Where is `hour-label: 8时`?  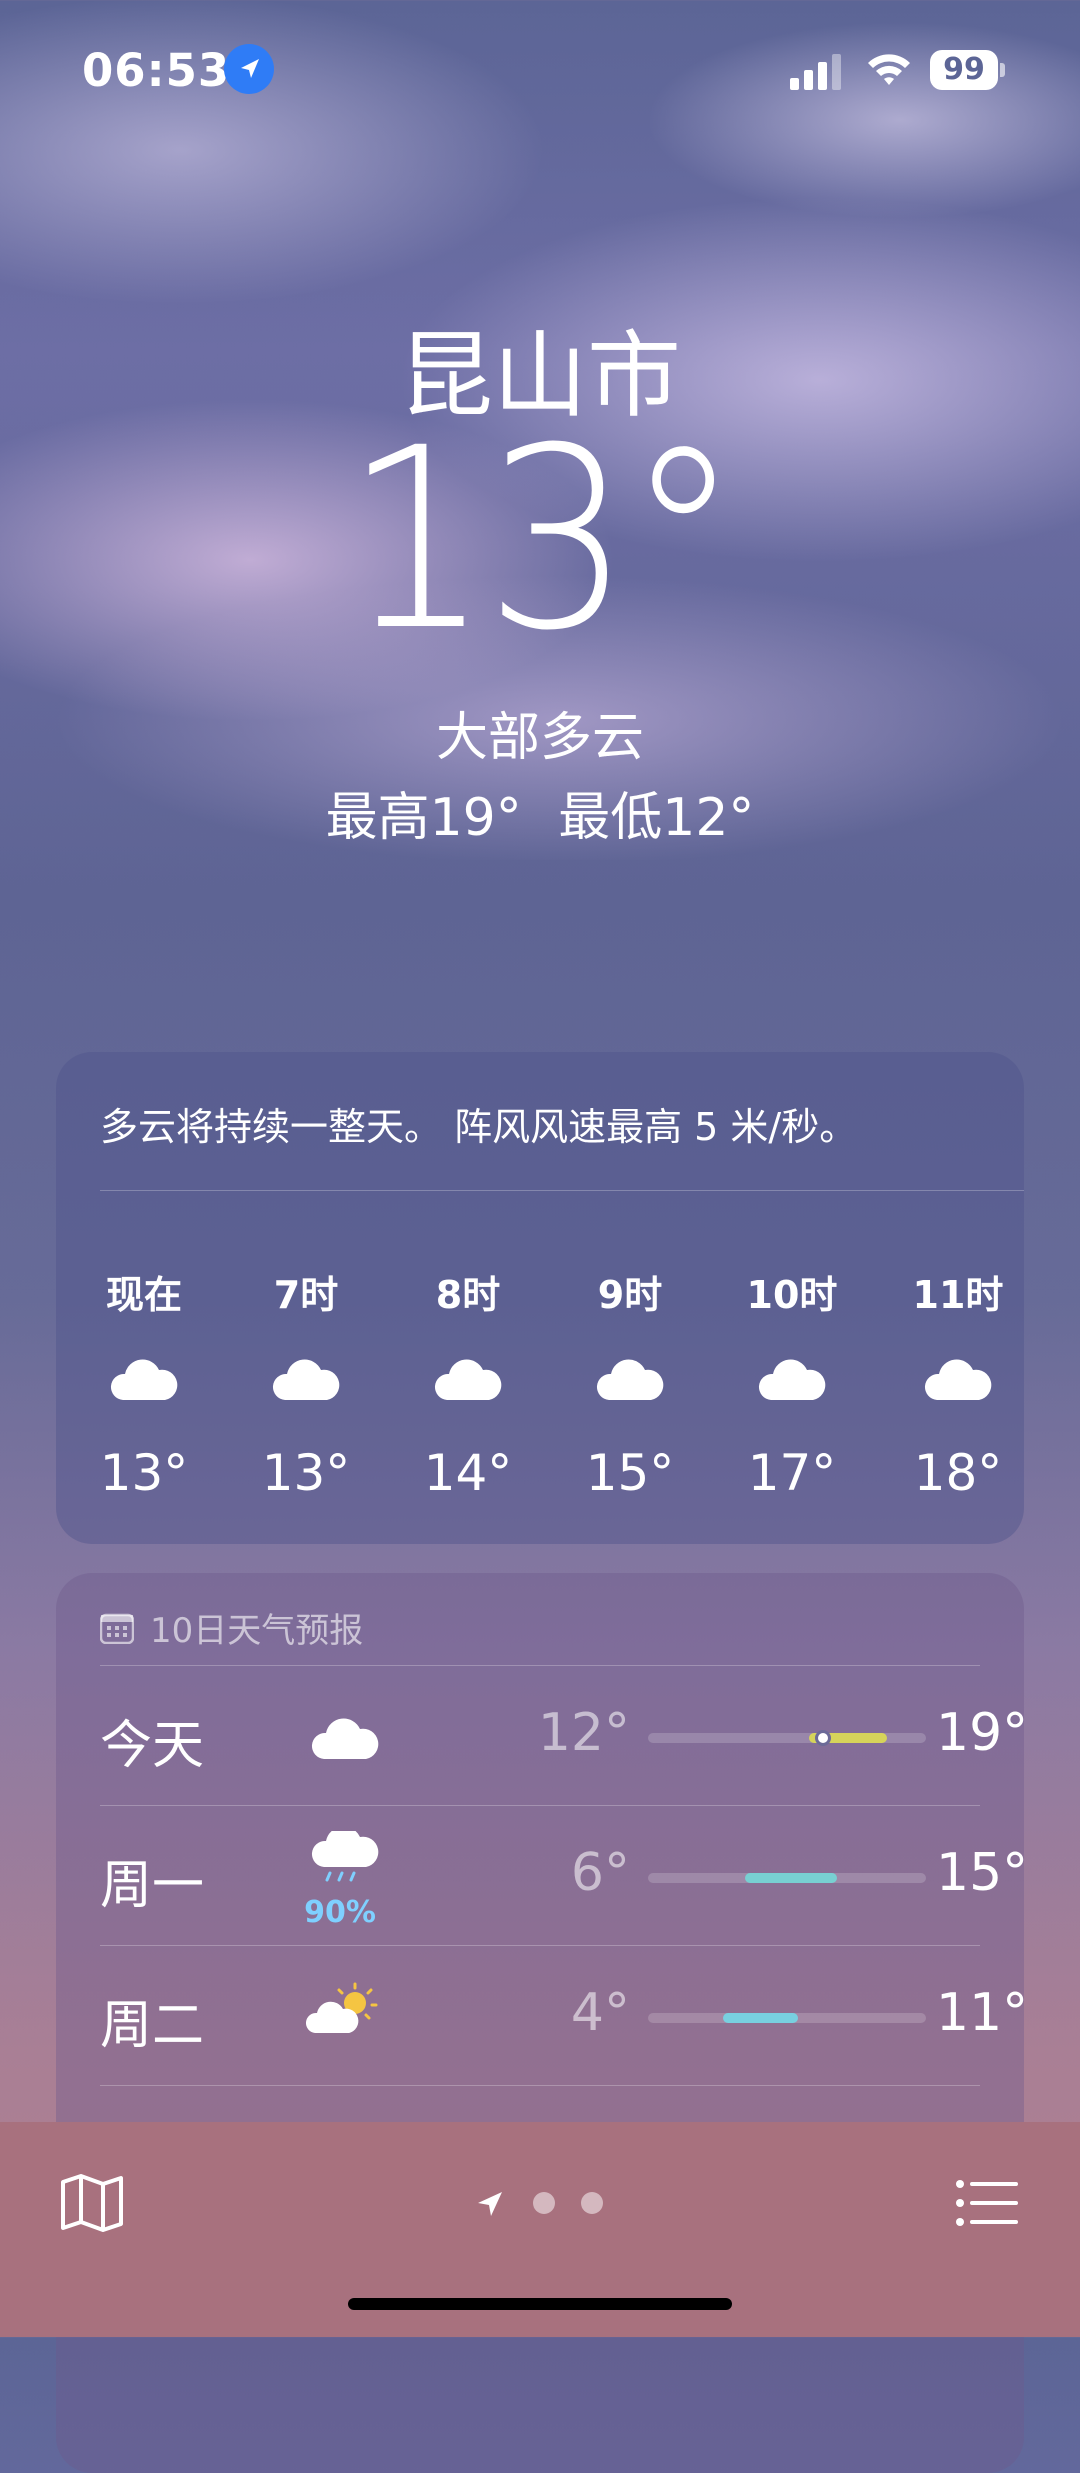
hour-label: 8时 is located at coordinates (468, 1295).